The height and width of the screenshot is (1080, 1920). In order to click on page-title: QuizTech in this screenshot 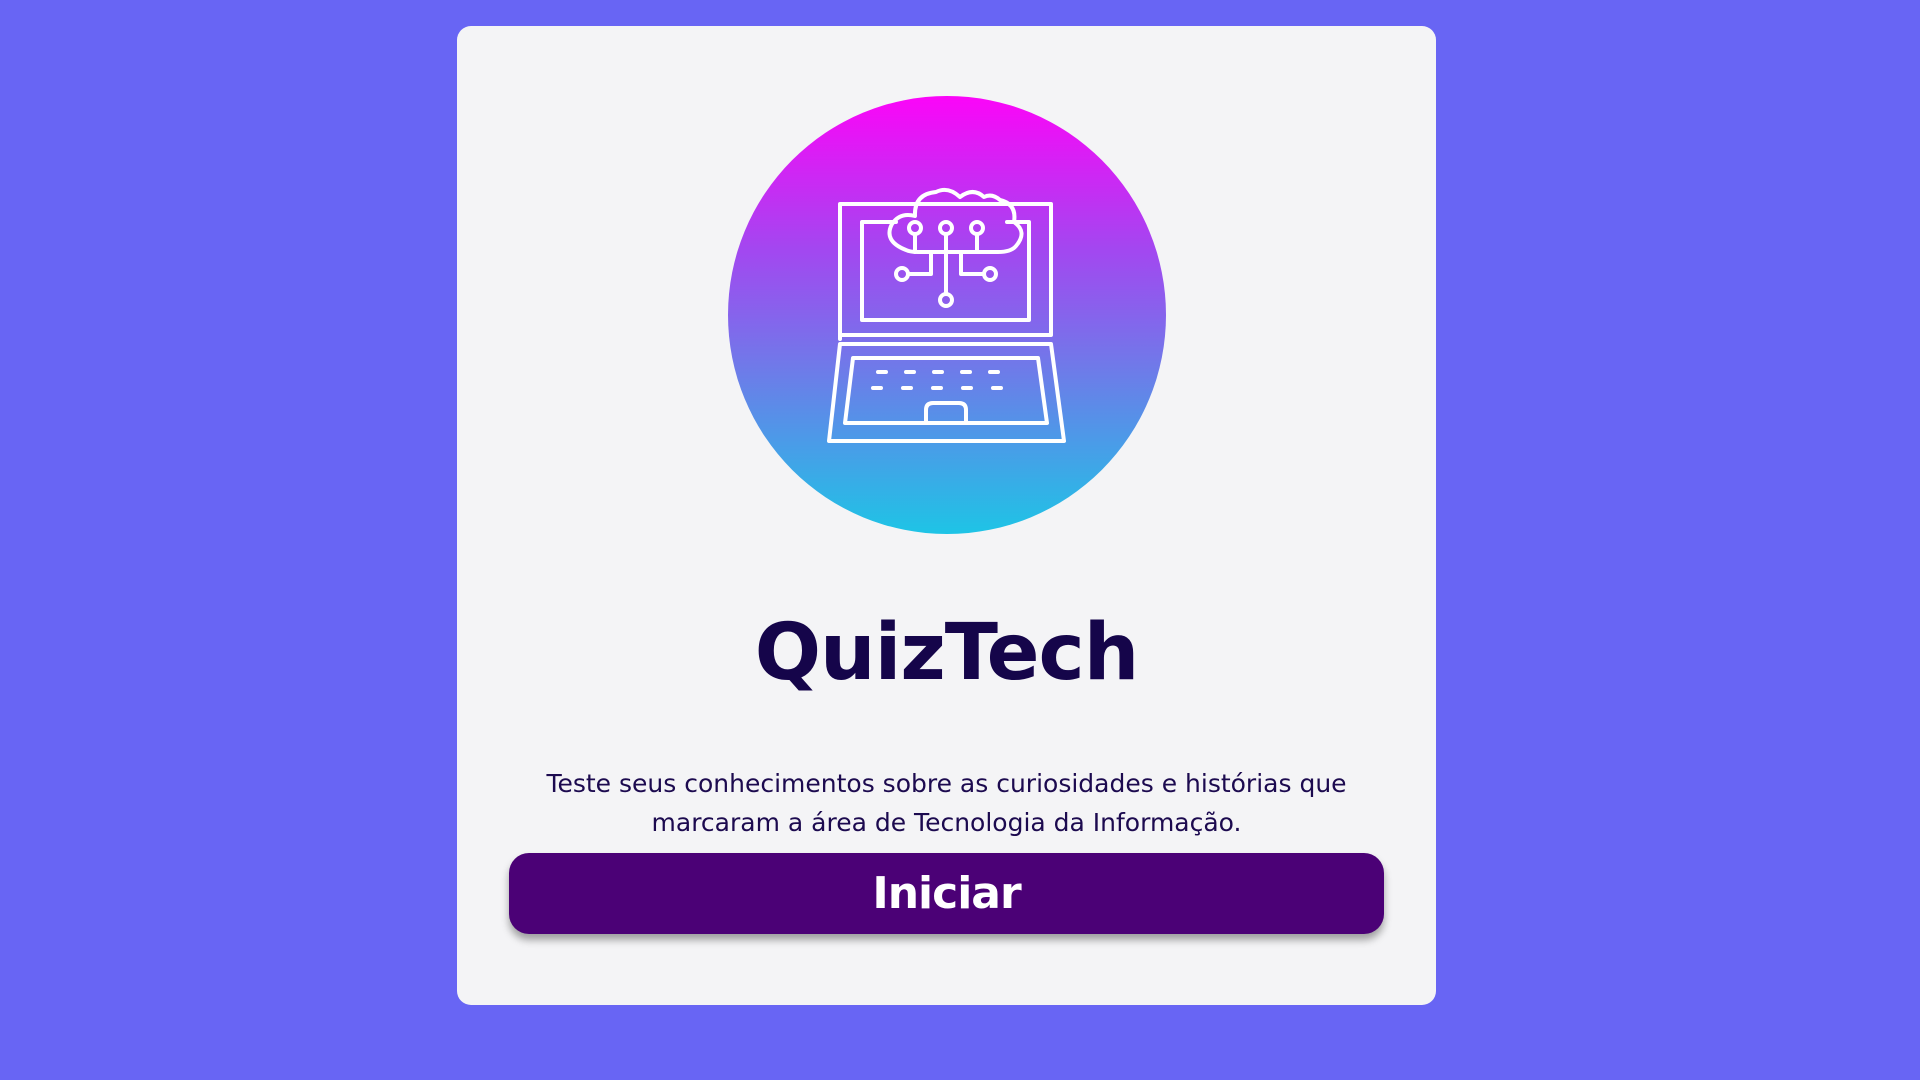, I will do `click(947, 653)`.